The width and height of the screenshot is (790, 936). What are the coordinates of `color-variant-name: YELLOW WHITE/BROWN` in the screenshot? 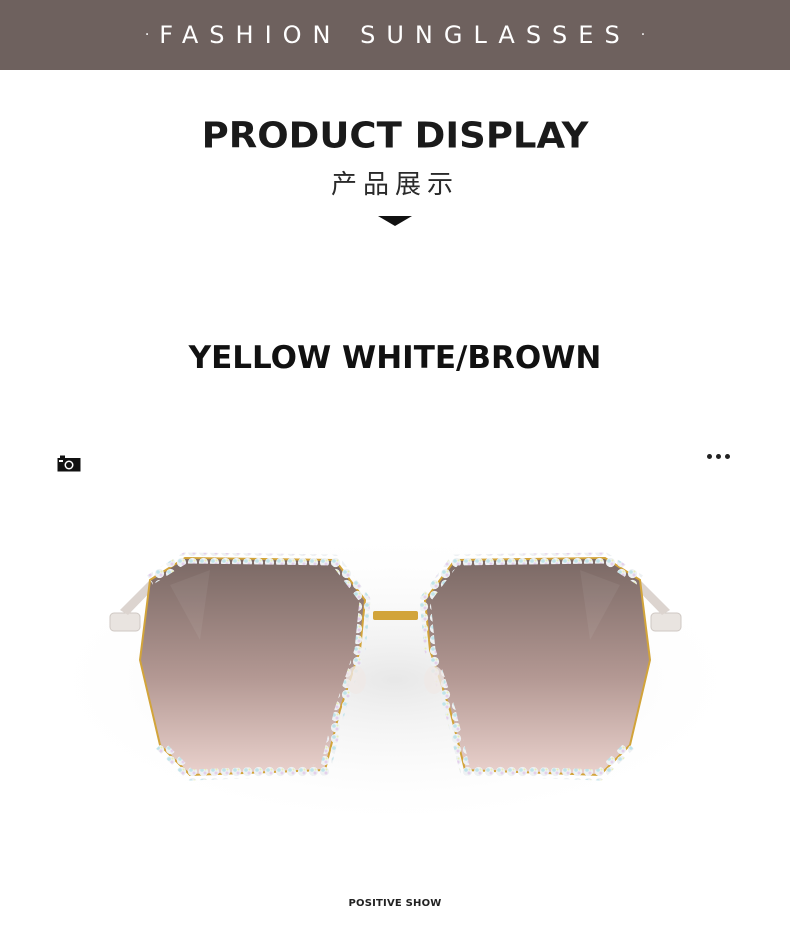 It's located at (395, 358).